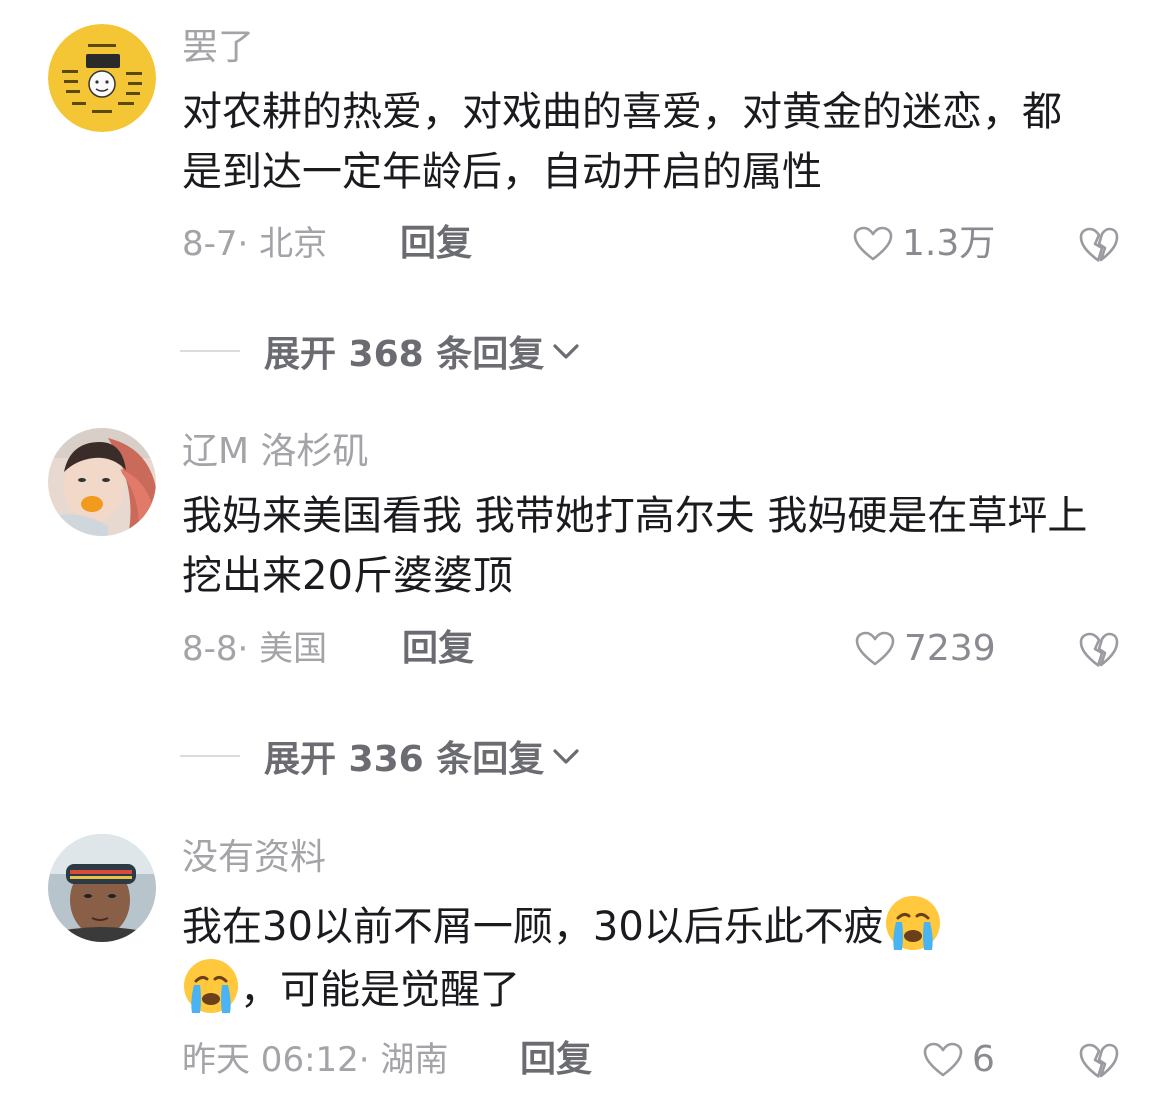  What do you see at coordinates (218, 48) in the screenshot?
I see `username: 罢了` at bounding box center [218, 48].